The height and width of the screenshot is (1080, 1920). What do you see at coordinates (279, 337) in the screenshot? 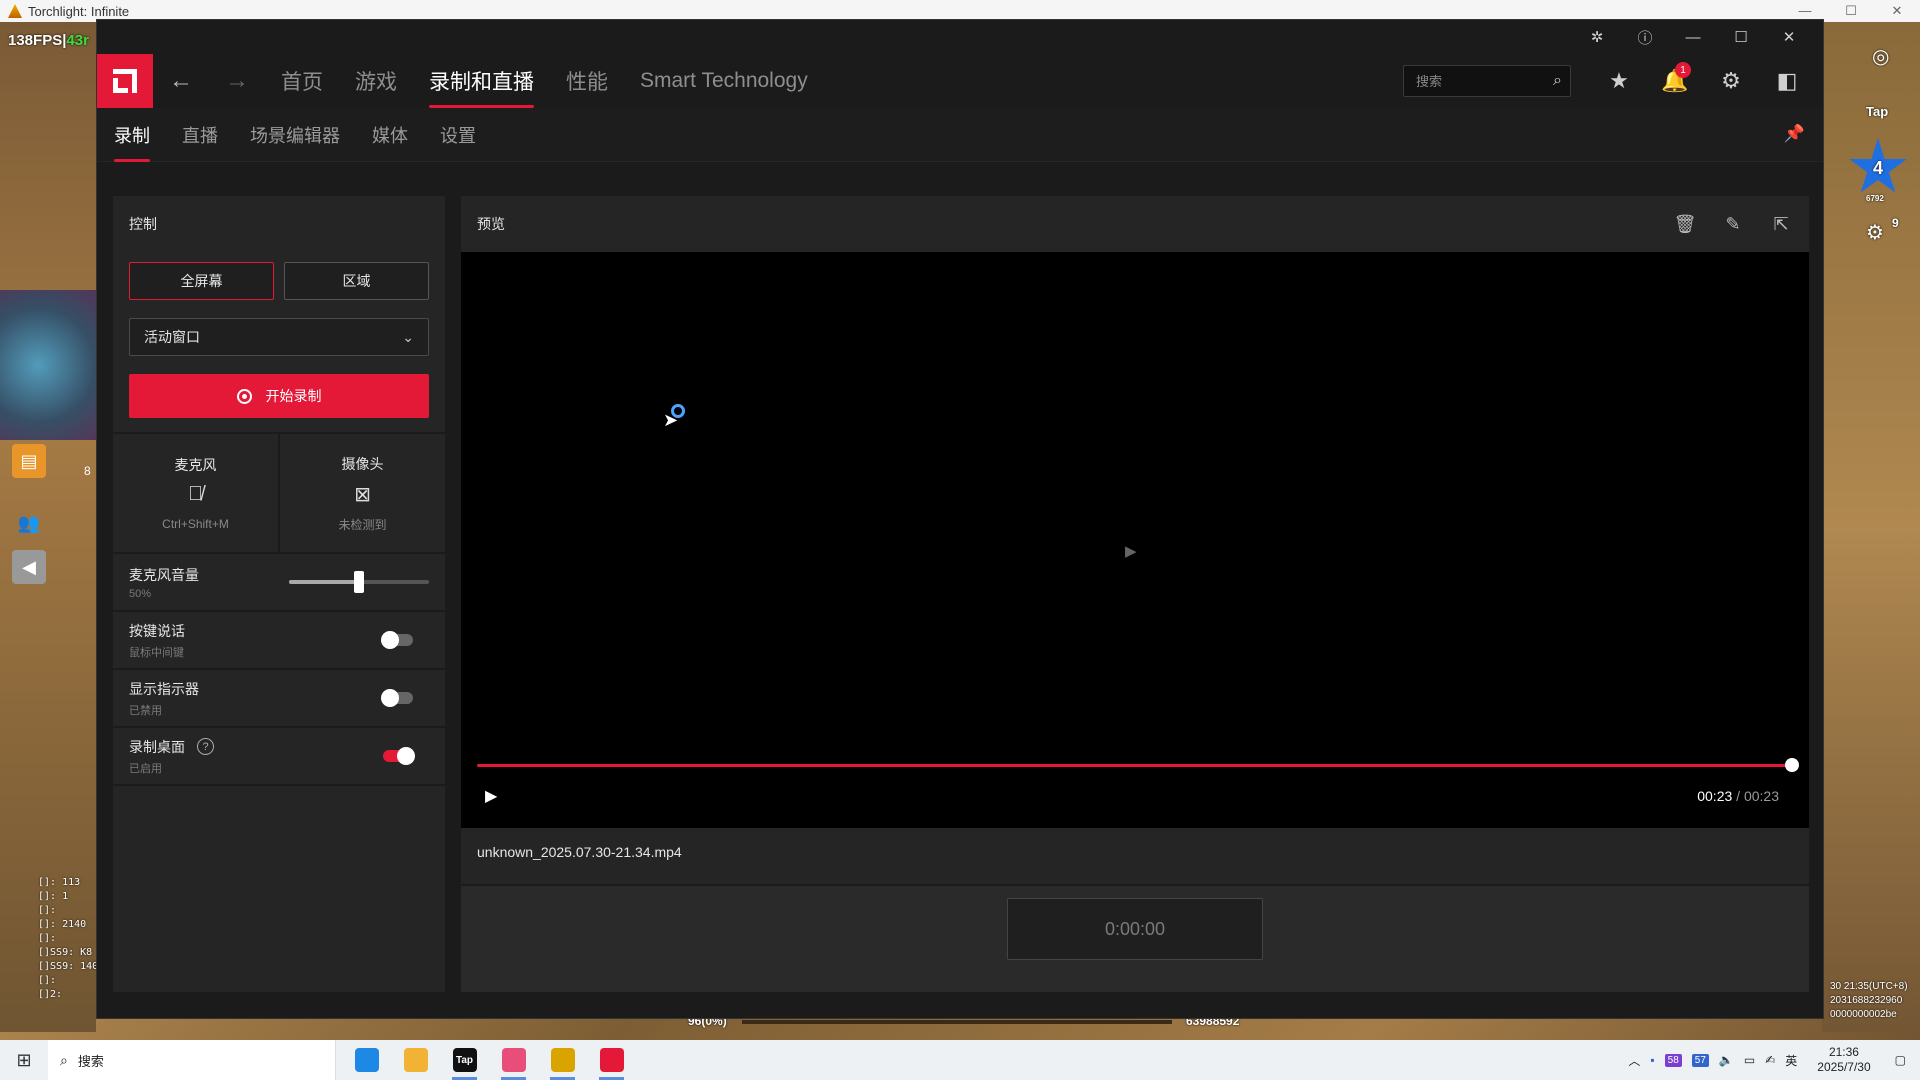
I see `capture-source-dropdown: 活动窗口 ⌄` at bounding box center [279, 337].